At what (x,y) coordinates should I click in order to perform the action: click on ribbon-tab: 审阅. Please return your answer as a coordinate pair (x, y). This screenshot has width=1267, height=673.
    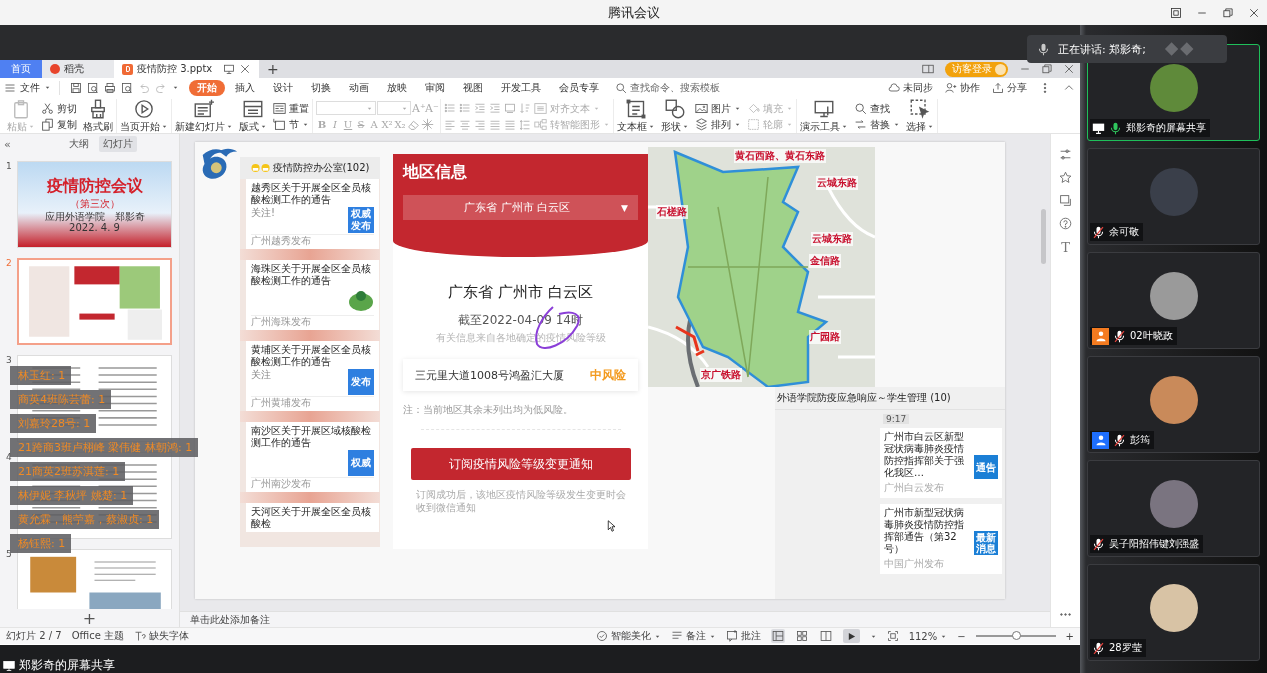
    Looking at the image, I should click on (435, 87).